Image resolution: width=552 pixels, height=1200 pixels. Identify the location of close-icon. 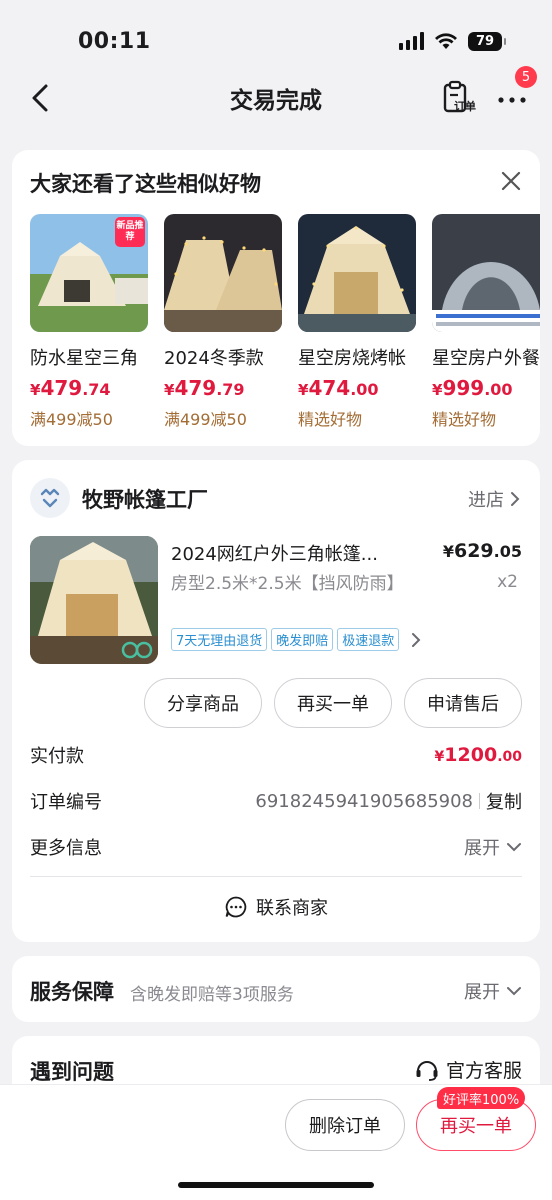
(511, 181).